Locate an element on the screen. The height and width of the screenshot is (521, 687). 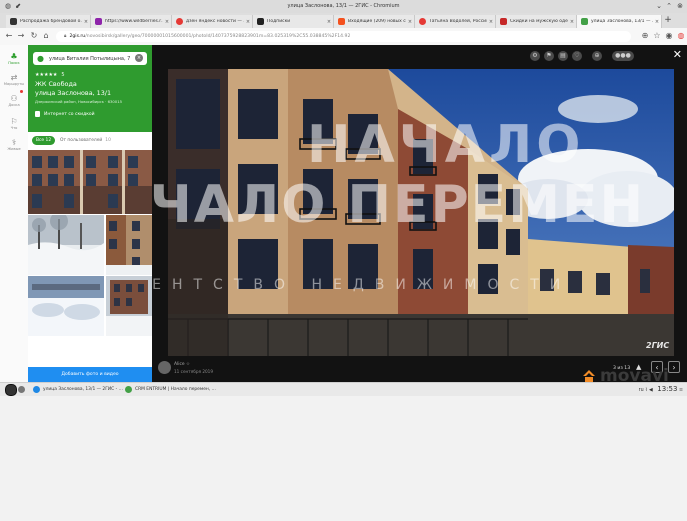
filter-all-label: Все is located at coordinates (40, 140).